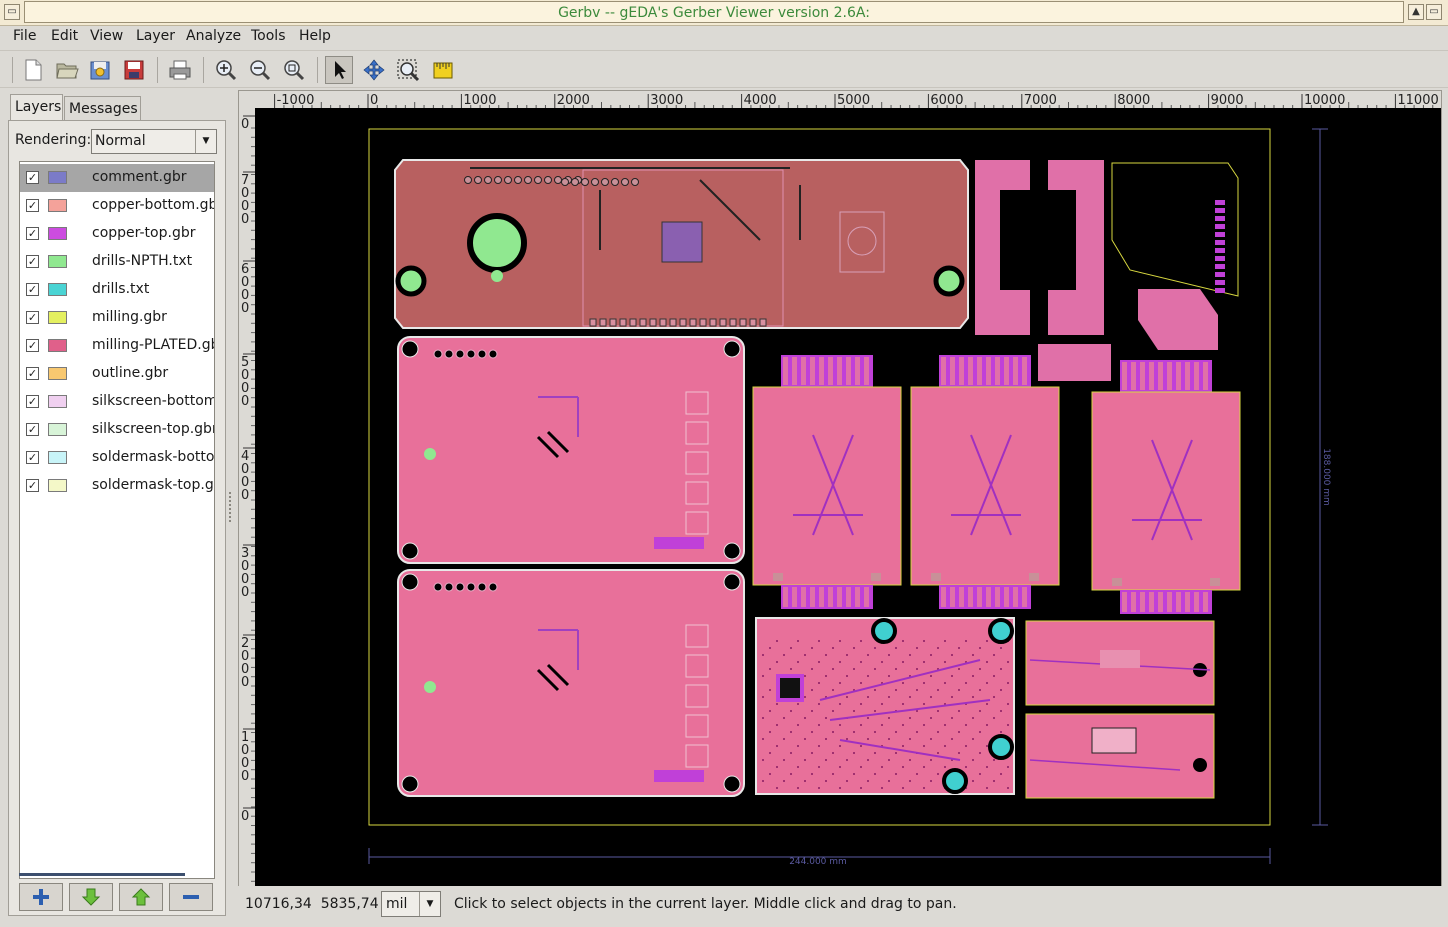  What do you see at coordinates (411, 904) in the screenshot?
I see `unit-select: mil ▼` at bounding box center [411, 904].